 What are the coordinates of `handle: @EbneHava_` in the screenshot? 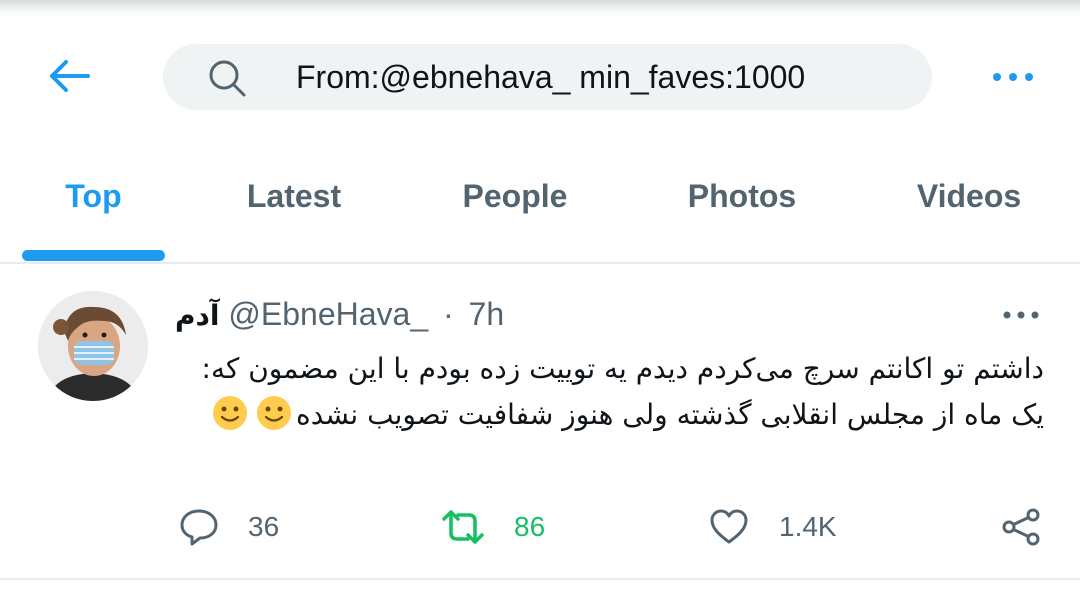 It's located at (328, 314).